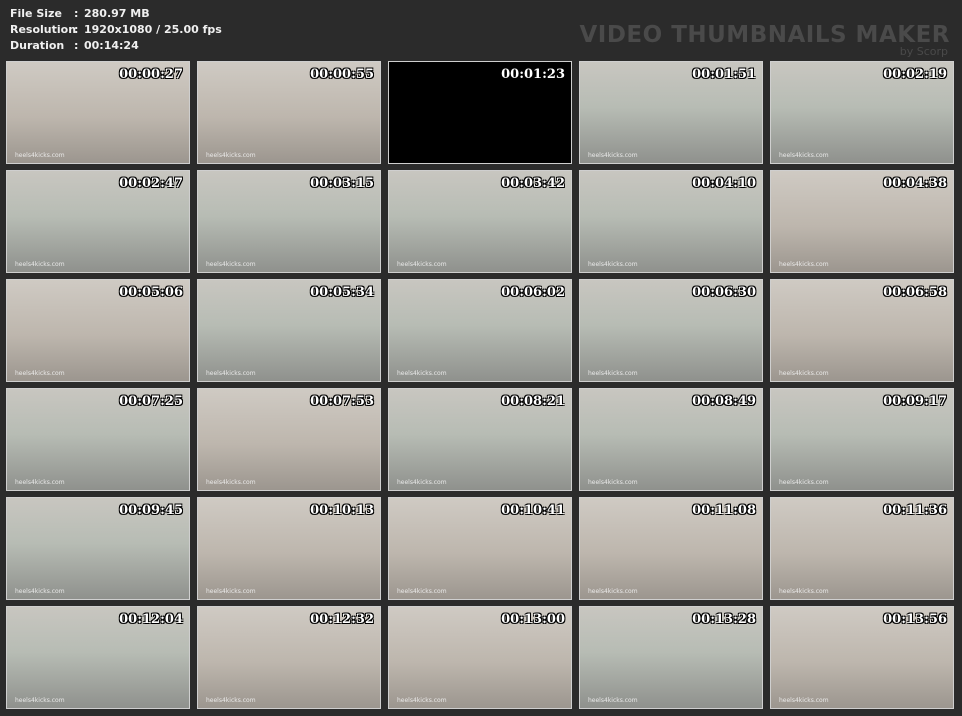  I want to click on video-thumbnail: heels4kicks.com 00:03:15, so click(289, 221).